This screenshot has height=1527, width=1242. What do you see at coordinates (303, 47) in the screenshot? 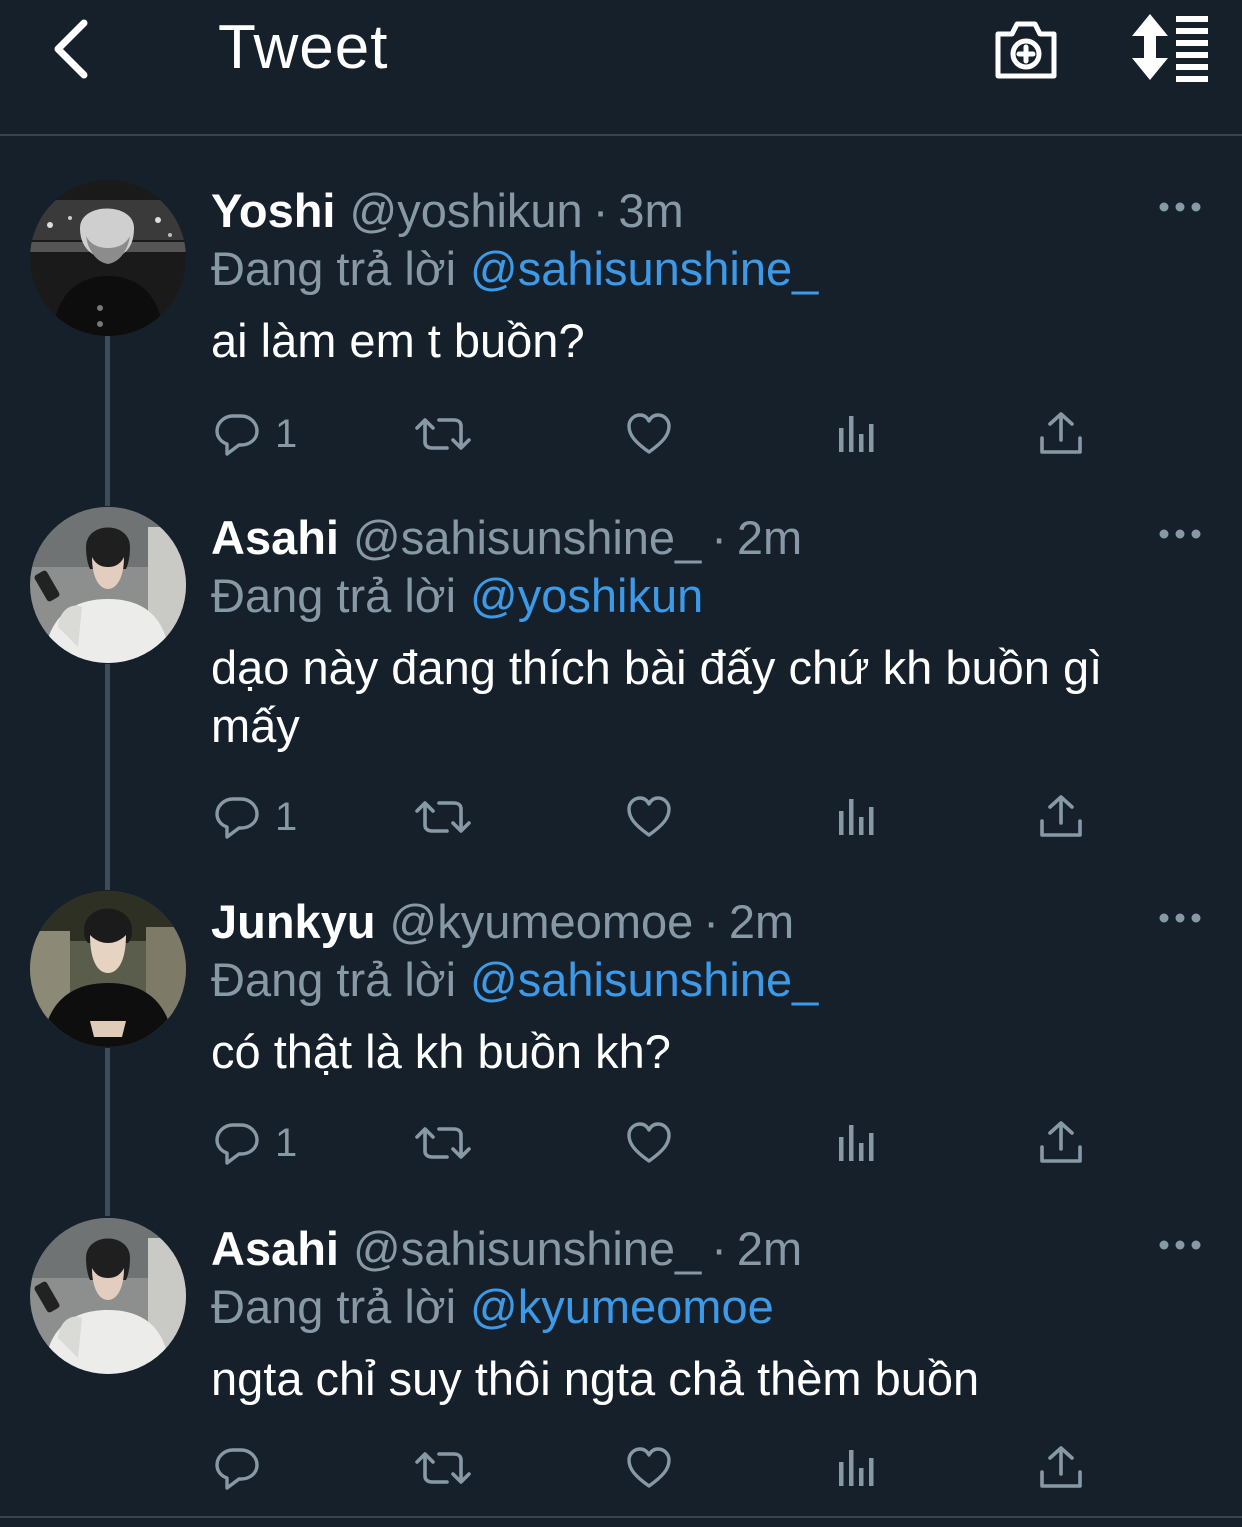
I see `page-title: Tweet` at bounding box center [303, 47].